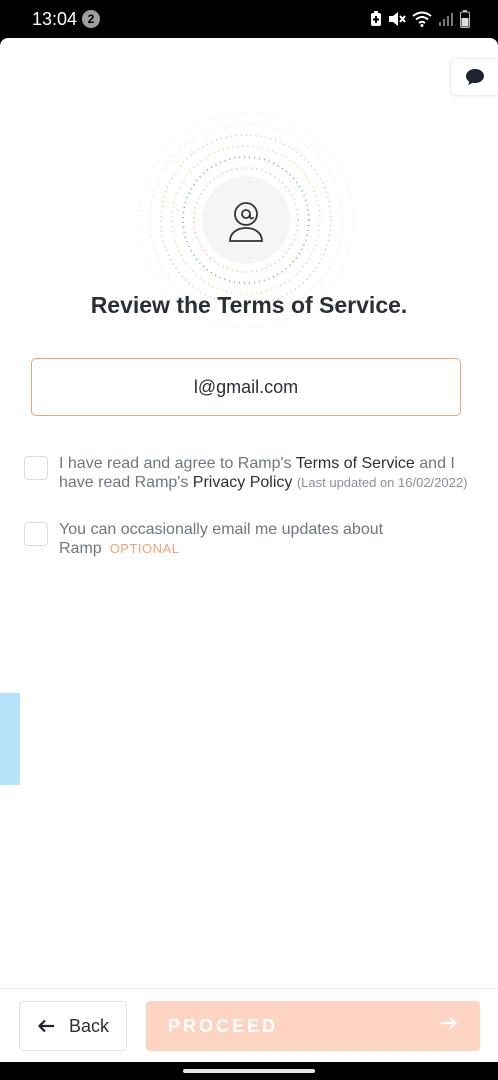 Image resolution: width=498 pixels, height=1080 pixels. I want to click on wifi-icon, so click(422, 19).